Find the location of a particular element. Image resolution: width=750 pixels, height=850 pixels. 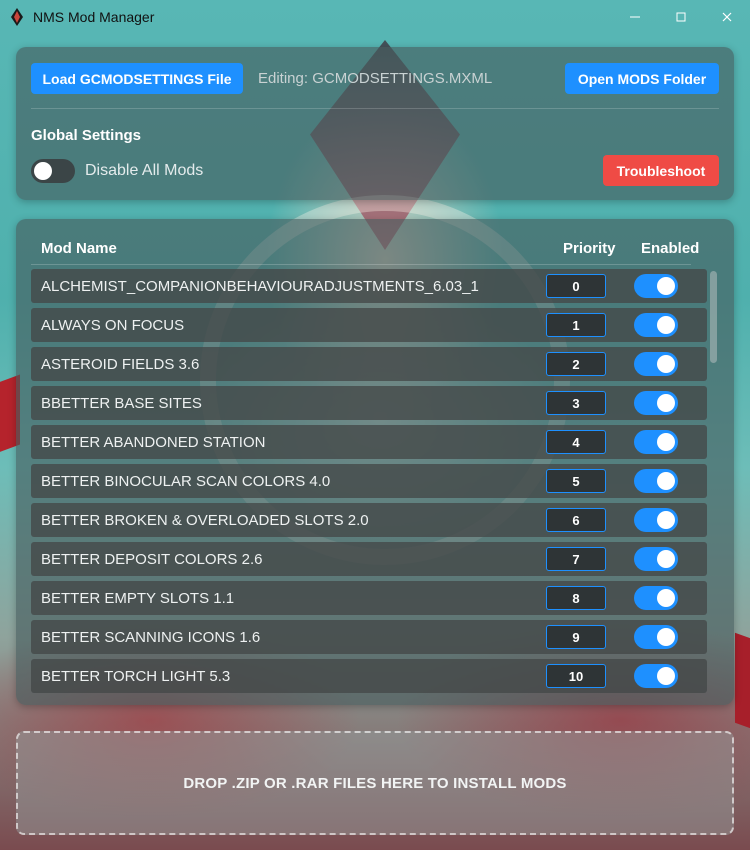

priority-input: 0 is located at coordinates (576, 286).